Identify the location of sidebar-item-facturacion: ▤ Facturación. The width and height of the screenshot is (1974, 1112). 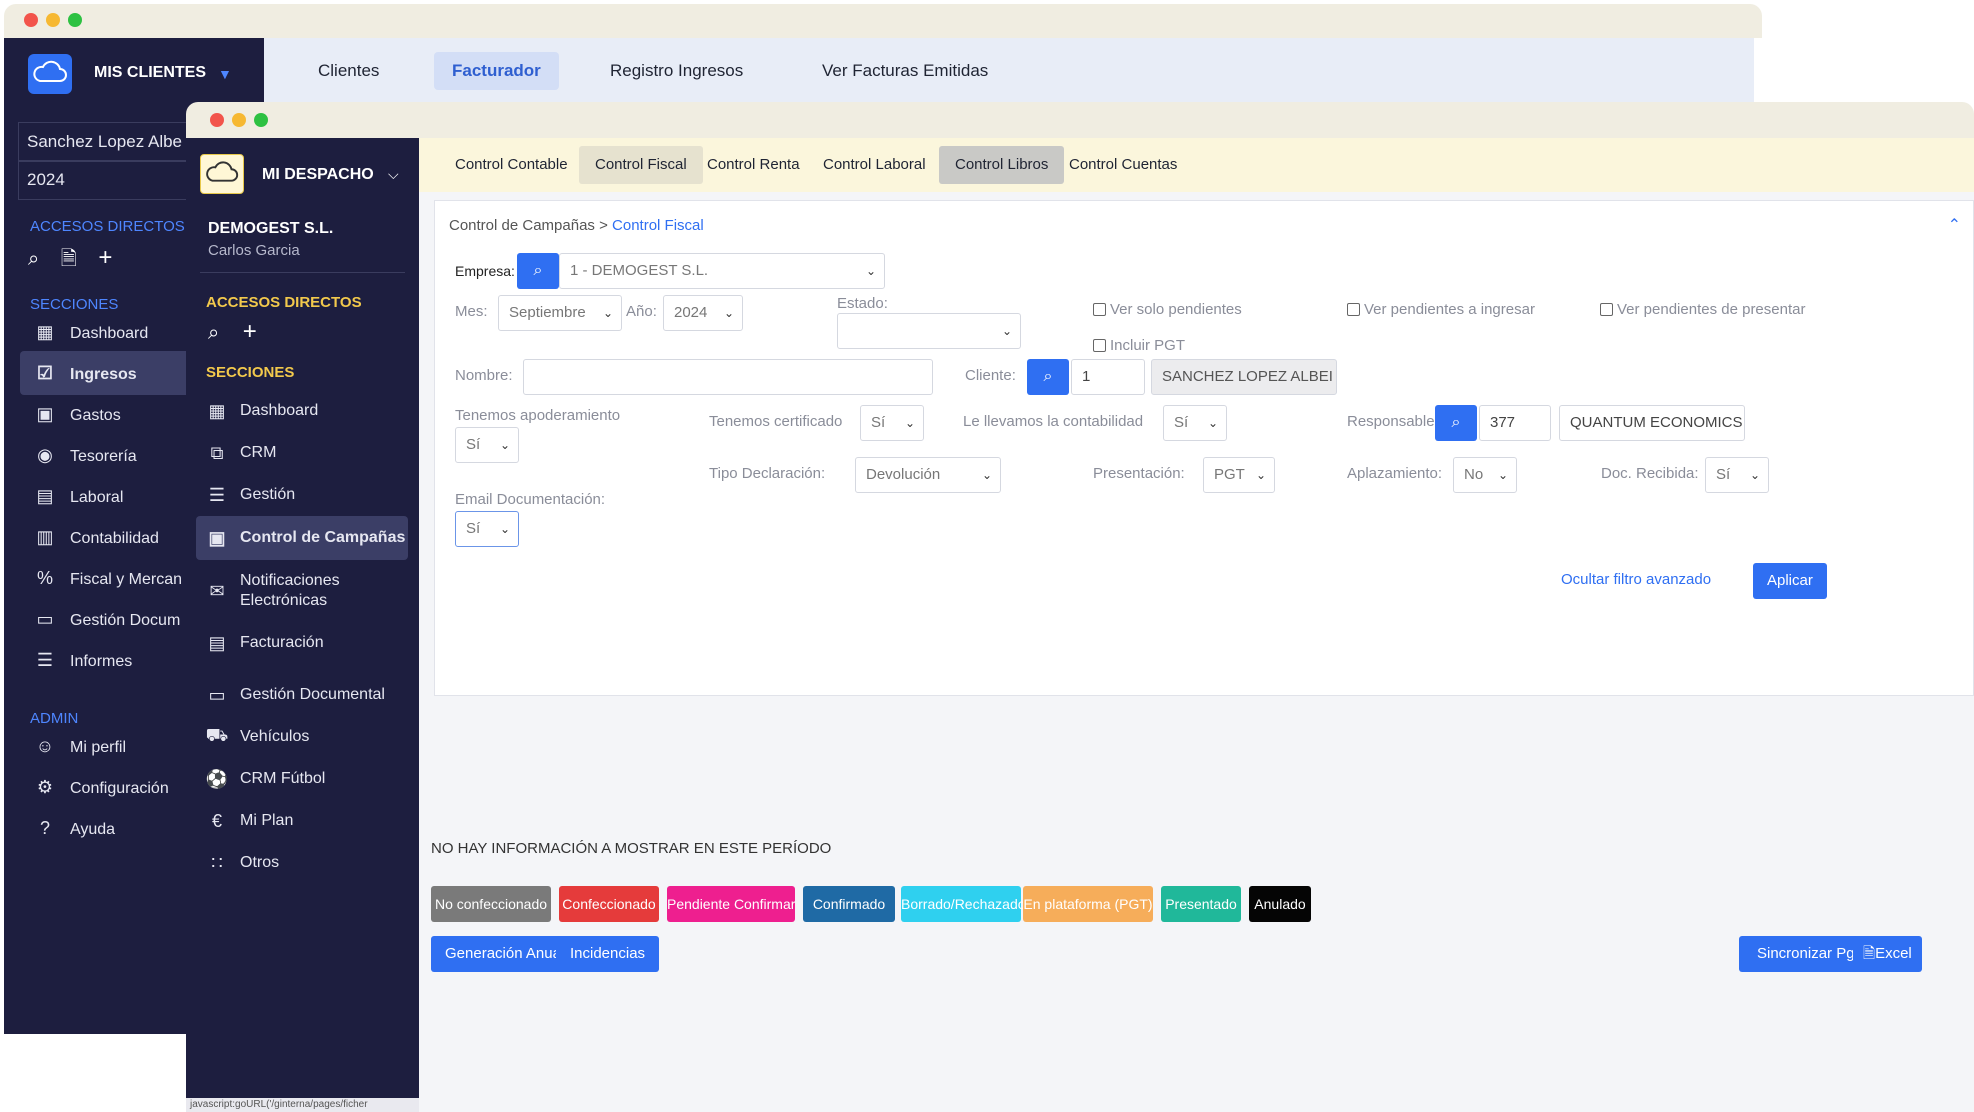
(302, 643).